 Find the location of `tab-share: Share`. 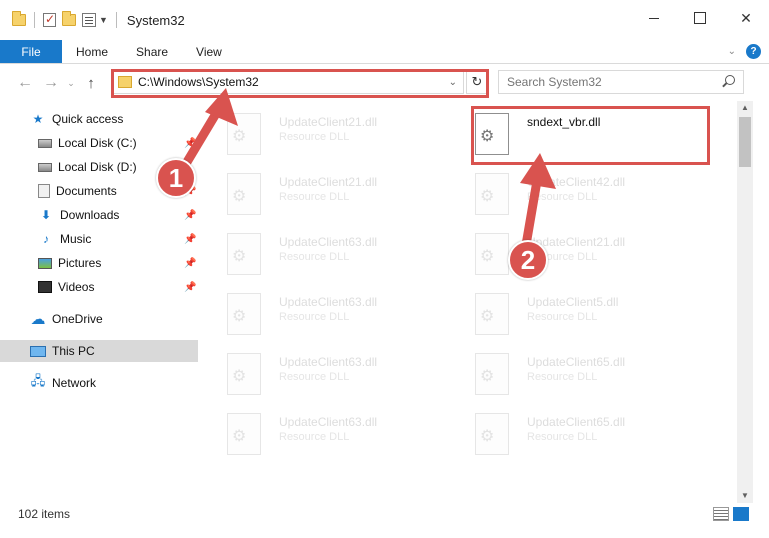

tab-share: Share is located at coordinates (152, 51).